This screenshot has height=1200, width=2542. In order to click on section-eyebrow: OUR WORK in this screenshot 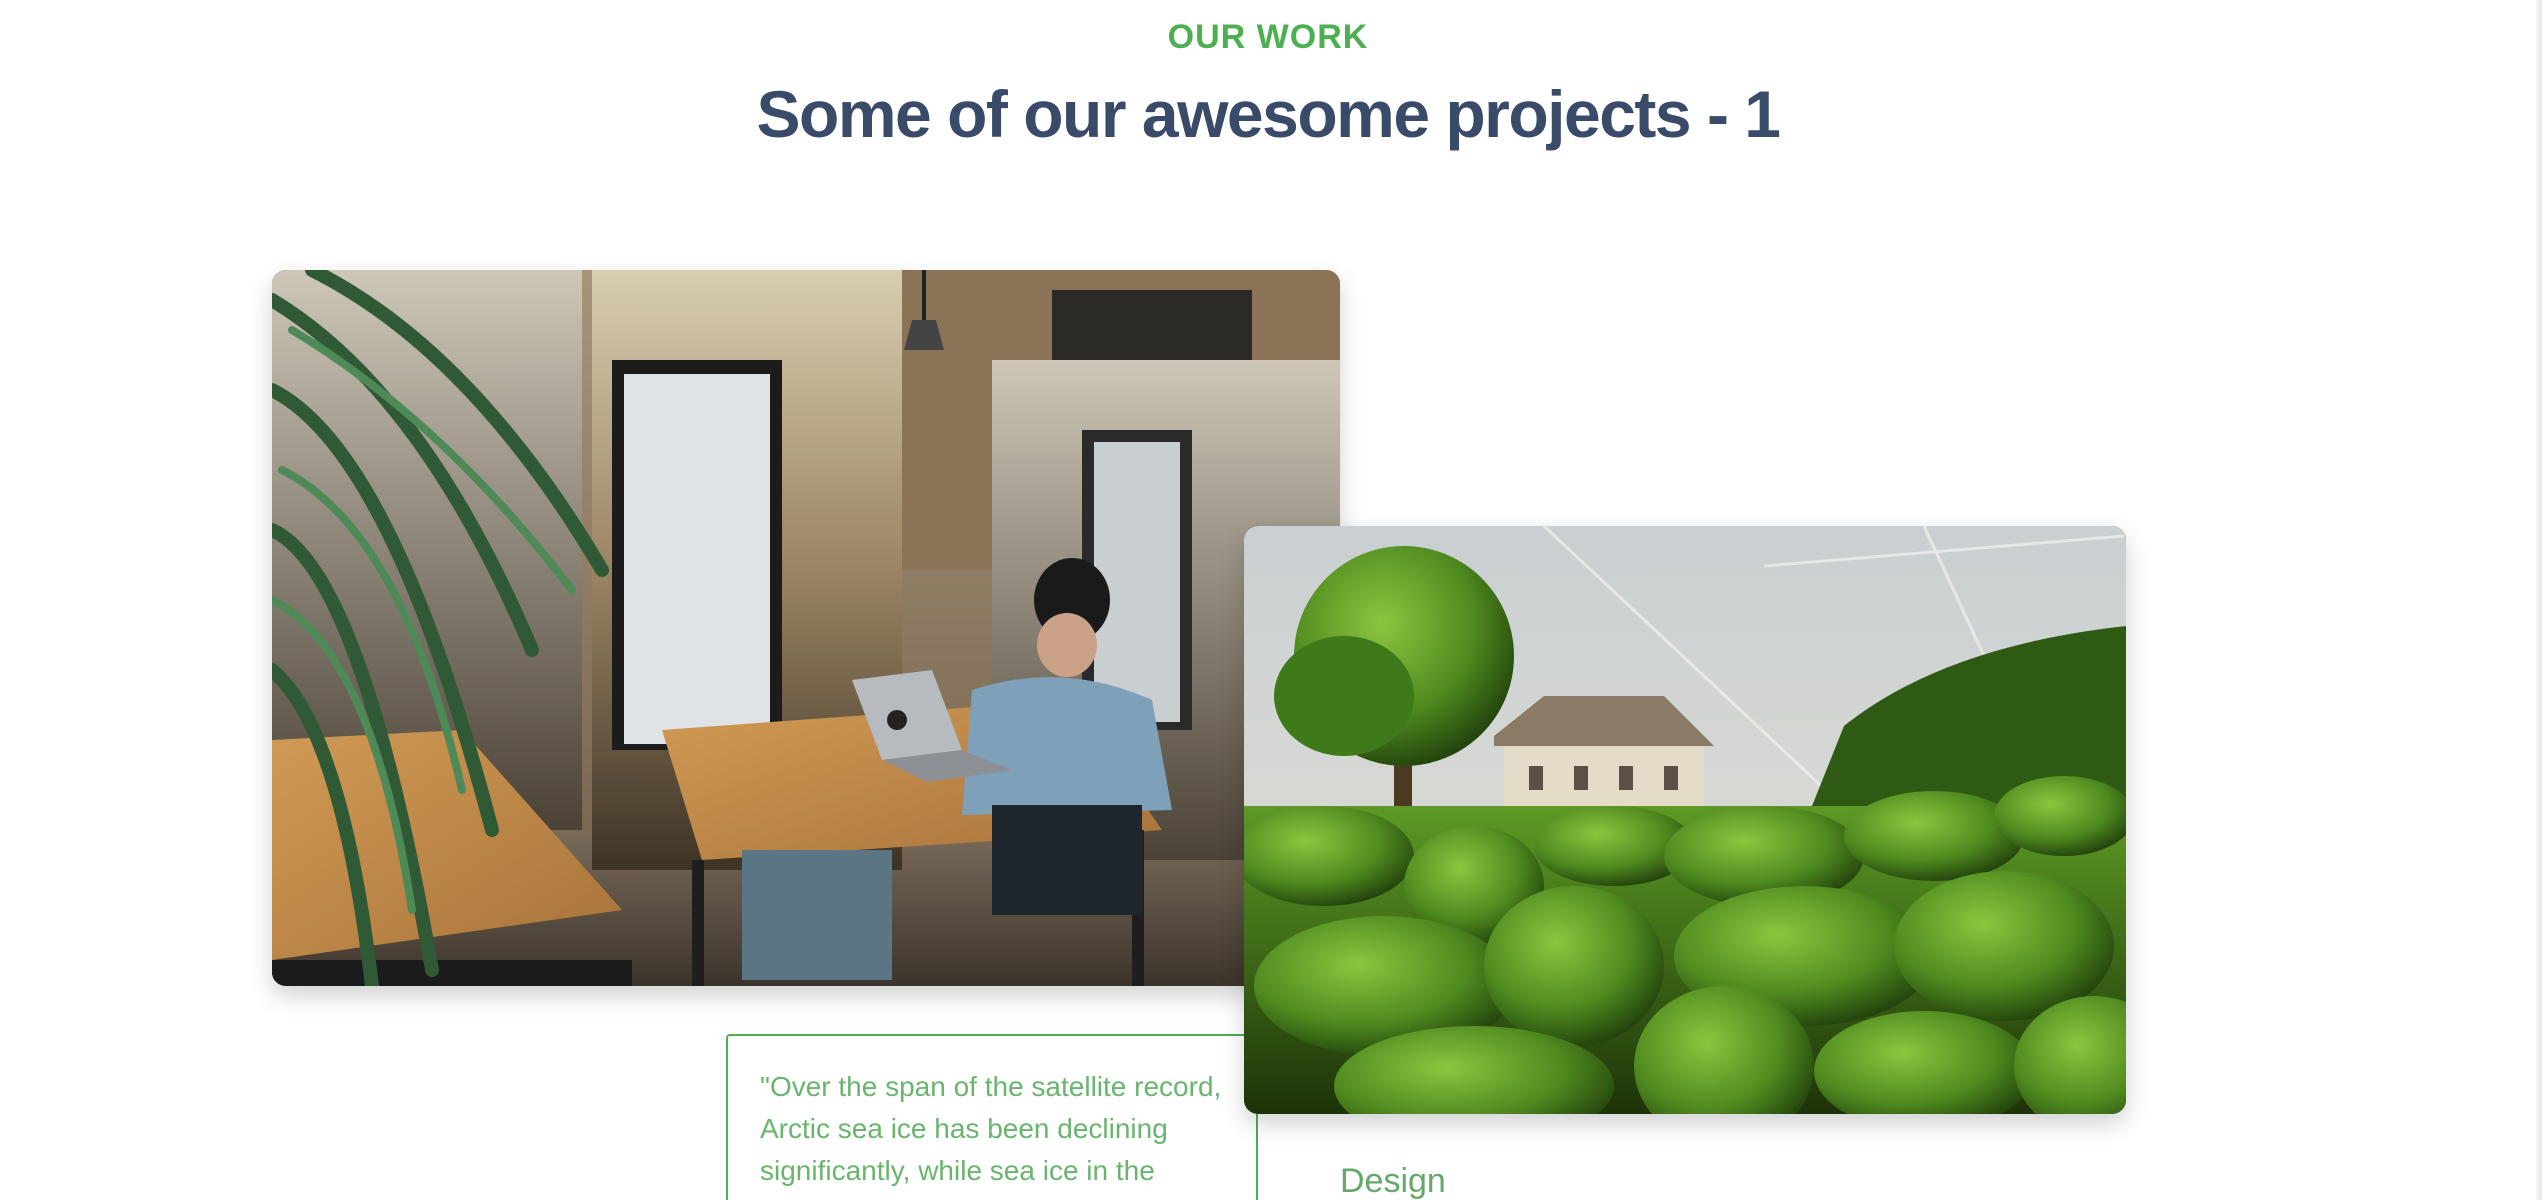, I will do `click(1268, 37)`.